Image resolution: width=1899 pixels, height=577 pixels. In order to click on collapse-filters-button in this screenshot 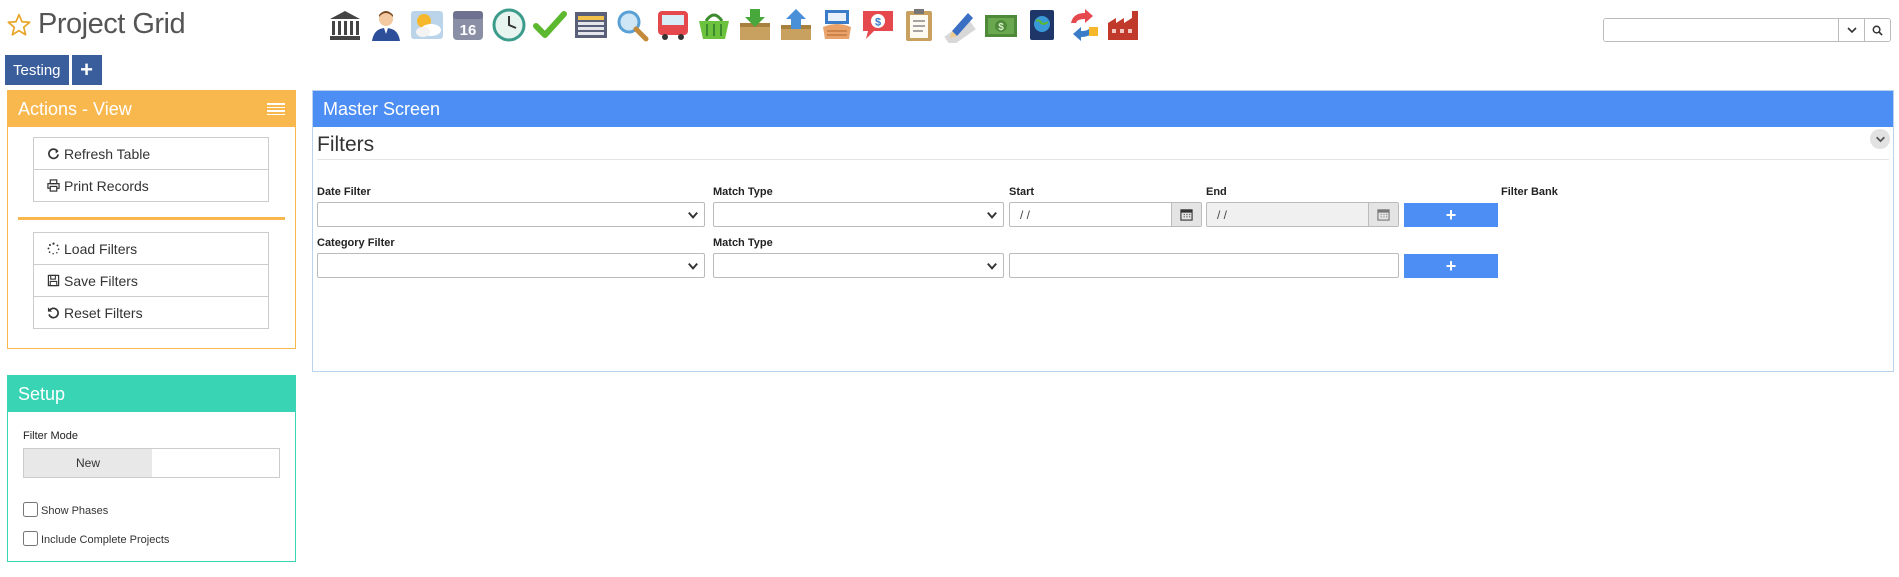, I will do `click(1880, 139)`.